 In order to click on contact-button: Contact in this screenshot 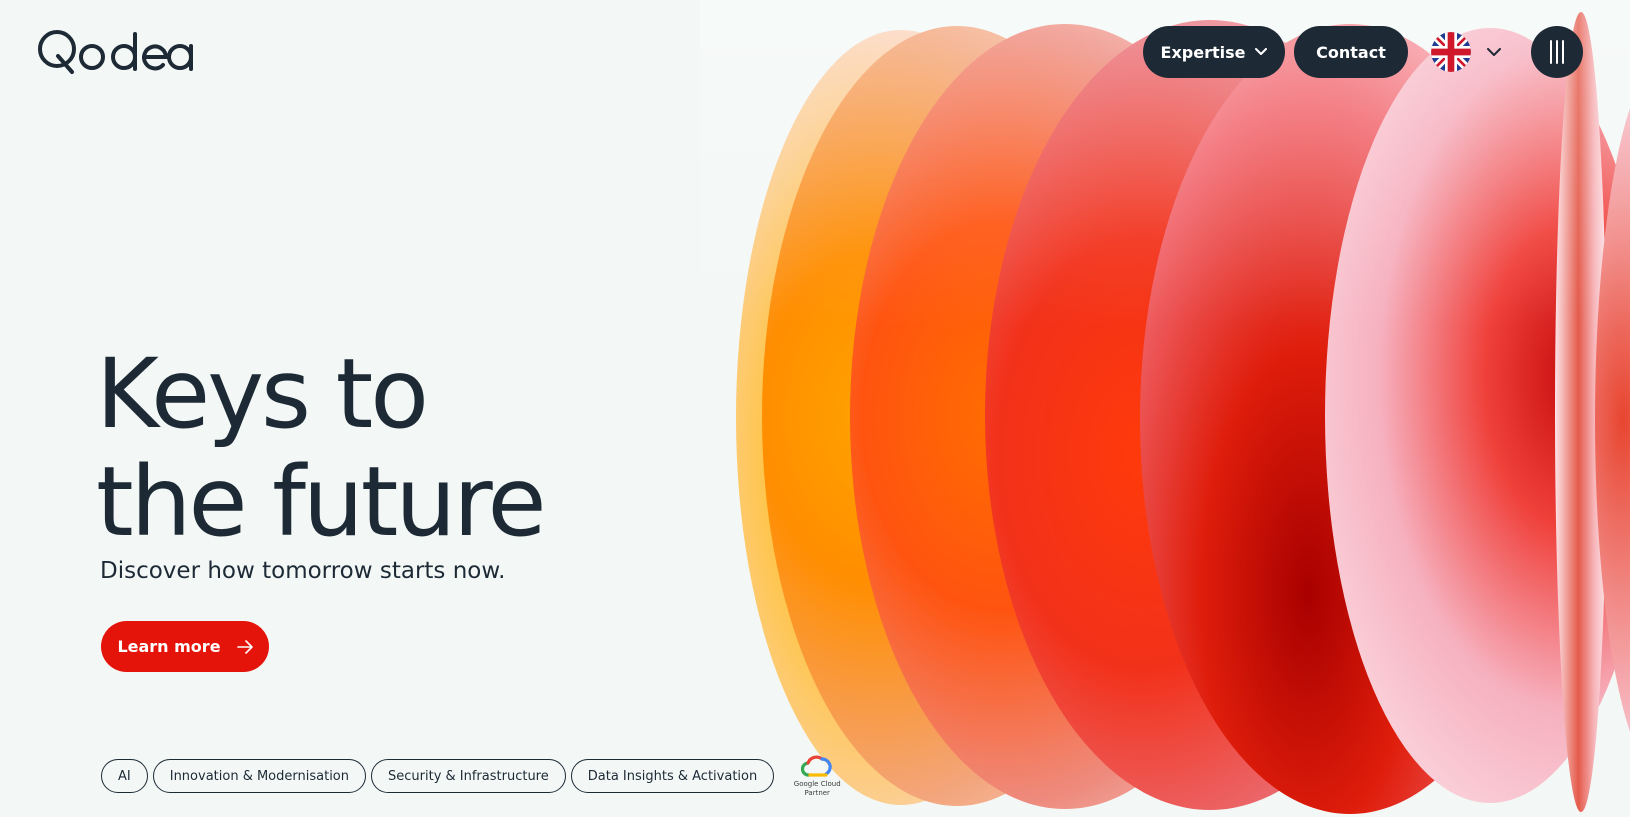, I will do `click(1351, 52)`.